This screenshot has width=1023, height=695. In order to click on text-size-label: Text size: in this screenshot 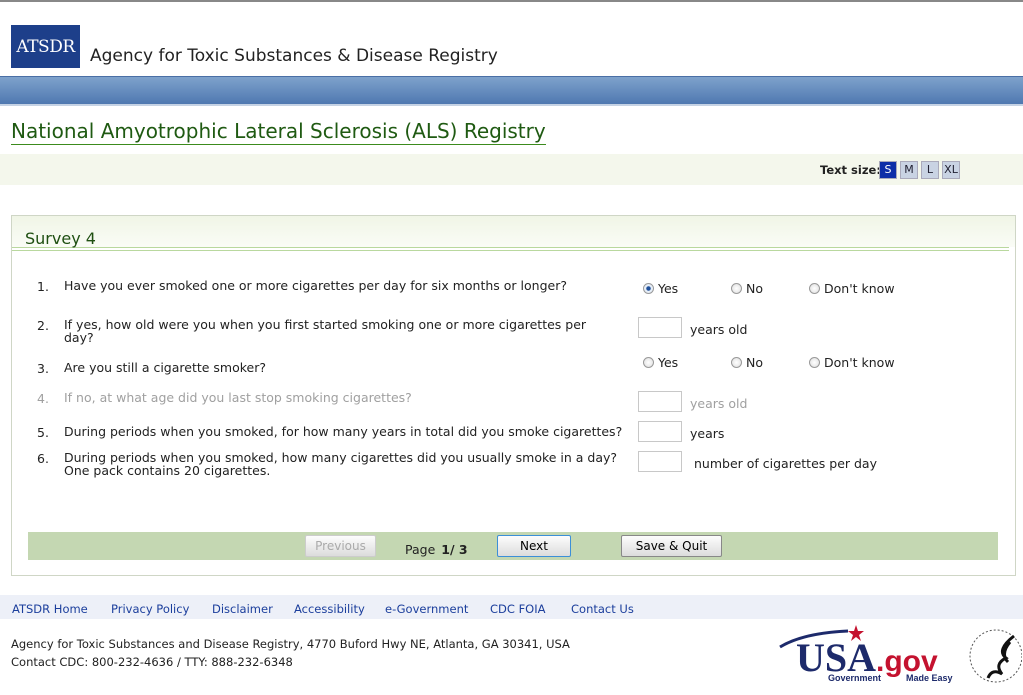, I will do `click(850, 170)`.